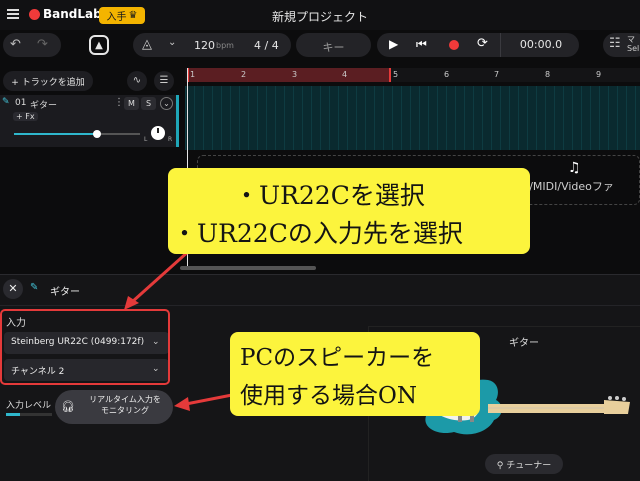  Describe the element at coordinates (349, 211) in the screenshot. I see `callout-select-device: ・UR22Cを選択 ・UR22Cの入力先を選択` at that location.